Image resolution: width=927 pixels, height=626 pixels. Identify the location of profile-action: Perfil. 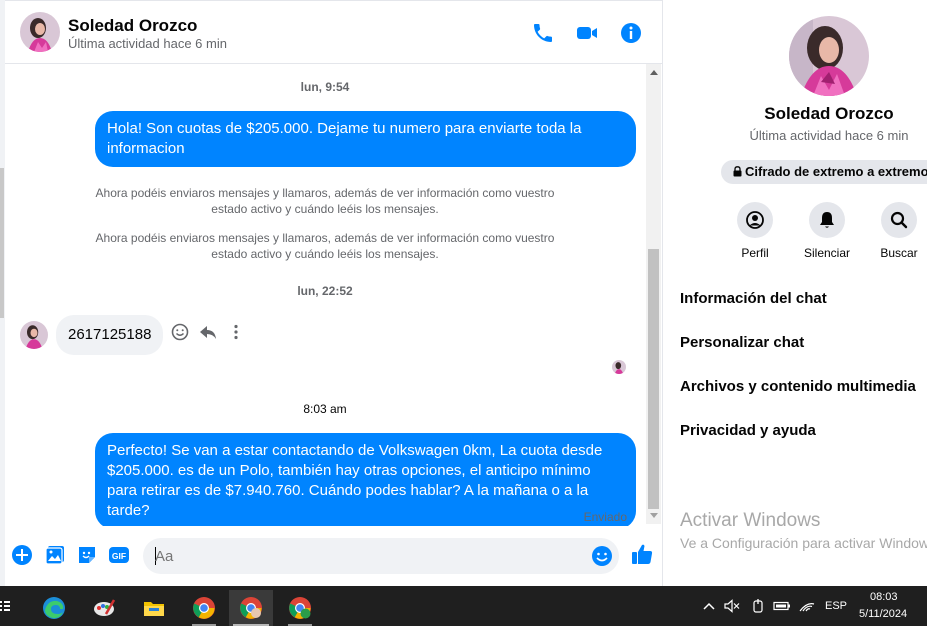
(755, 231).